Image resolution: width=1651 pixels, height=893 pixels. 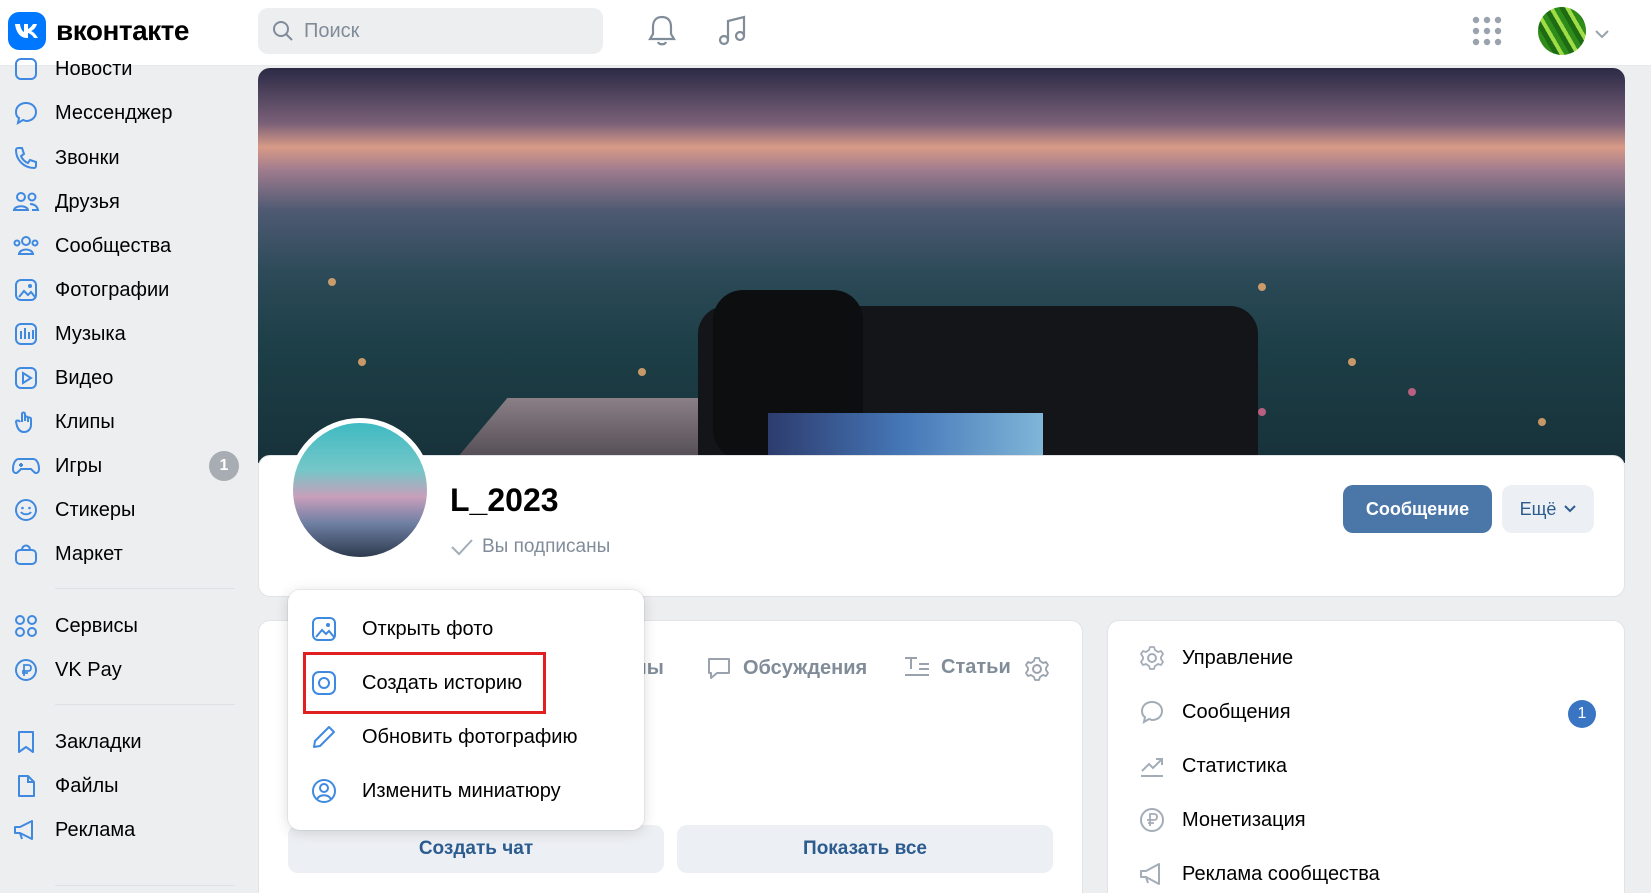 I want to click on sidebar-item-games: Игры 1, so click(x=122, y=466).